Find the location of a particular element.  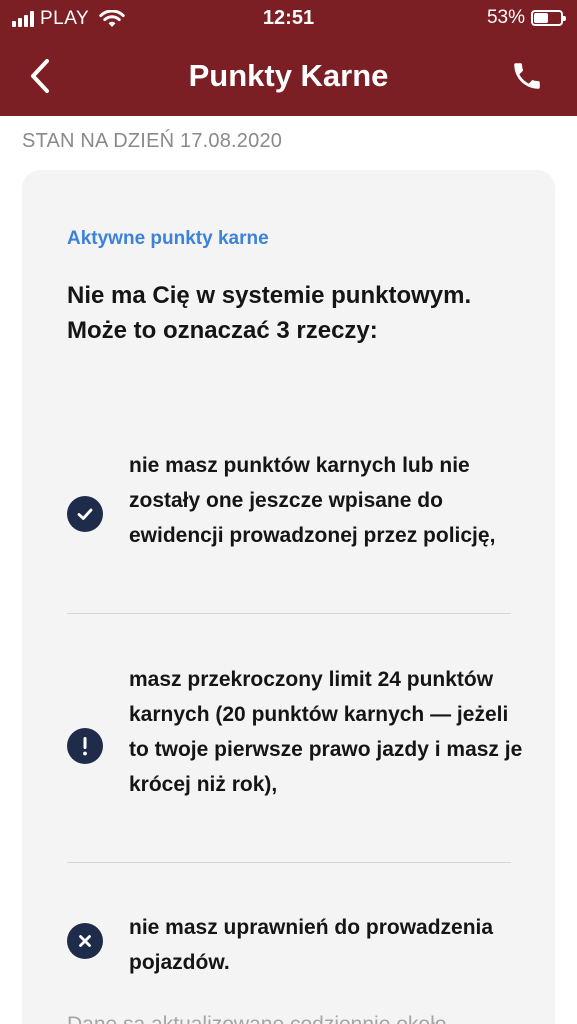

check-icon is located at coordinates (85, 514).